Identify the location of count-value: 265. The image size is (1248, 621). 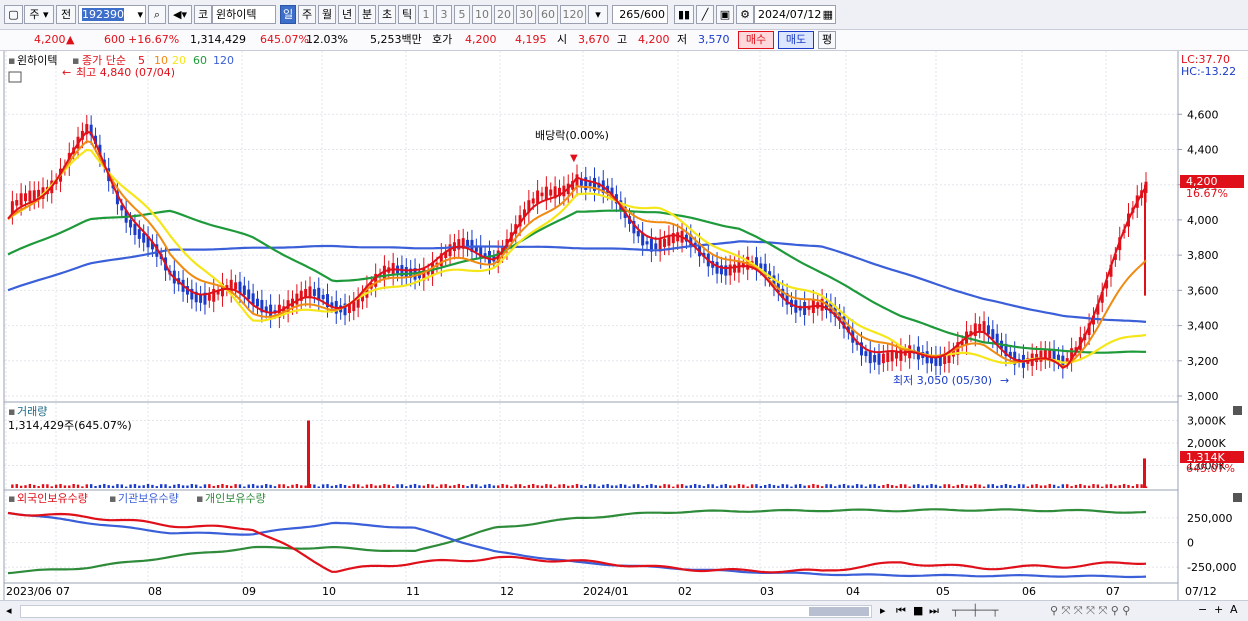
(630, 14).